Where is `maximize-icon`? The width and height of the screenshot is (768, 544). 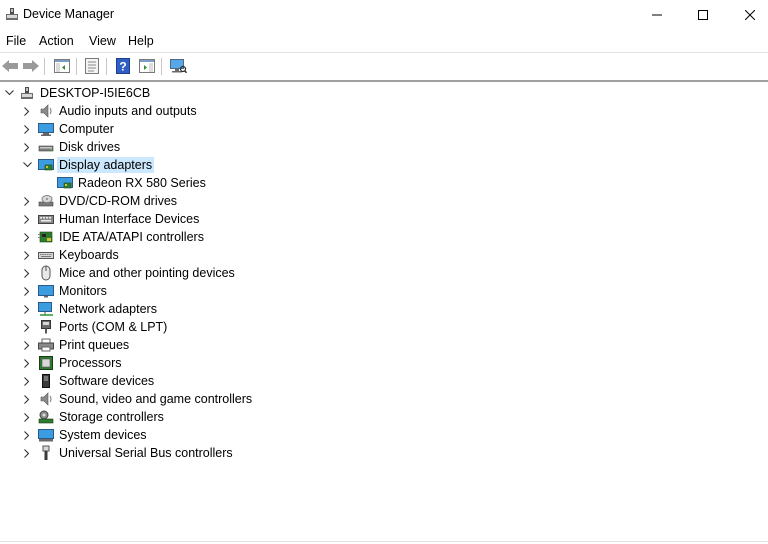 maximize-icon is located at coordinates (703, 15).